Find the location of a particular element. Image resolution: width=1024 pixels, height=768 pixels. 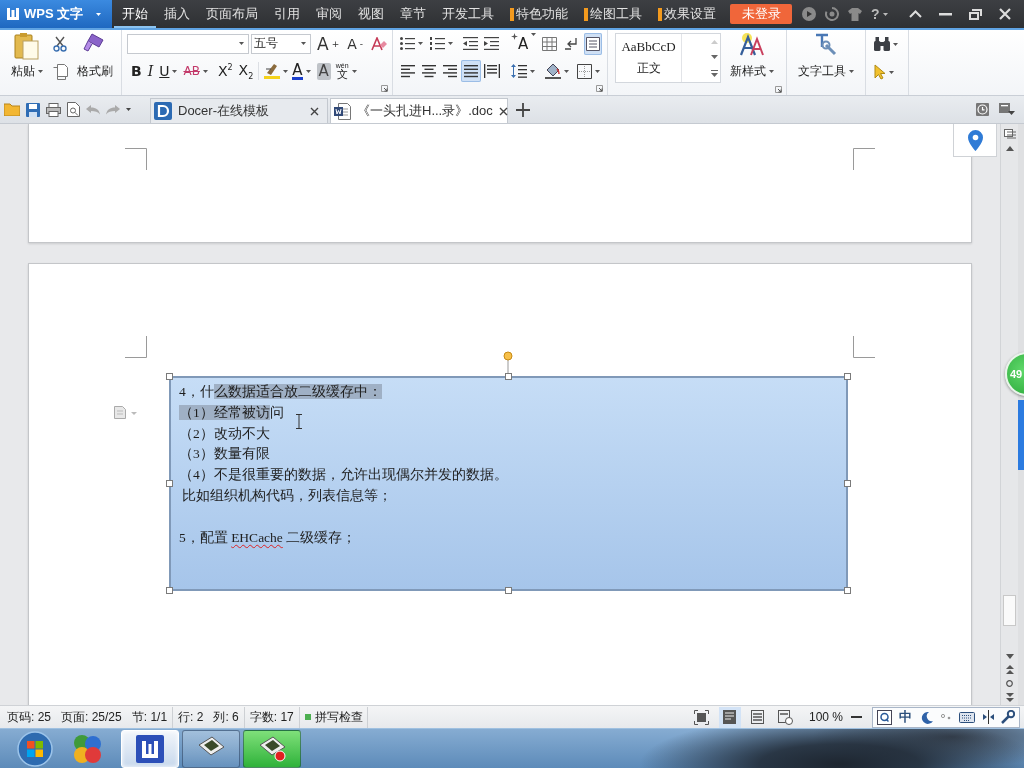

ime-logo-icon is located at coordinates (884, 717).